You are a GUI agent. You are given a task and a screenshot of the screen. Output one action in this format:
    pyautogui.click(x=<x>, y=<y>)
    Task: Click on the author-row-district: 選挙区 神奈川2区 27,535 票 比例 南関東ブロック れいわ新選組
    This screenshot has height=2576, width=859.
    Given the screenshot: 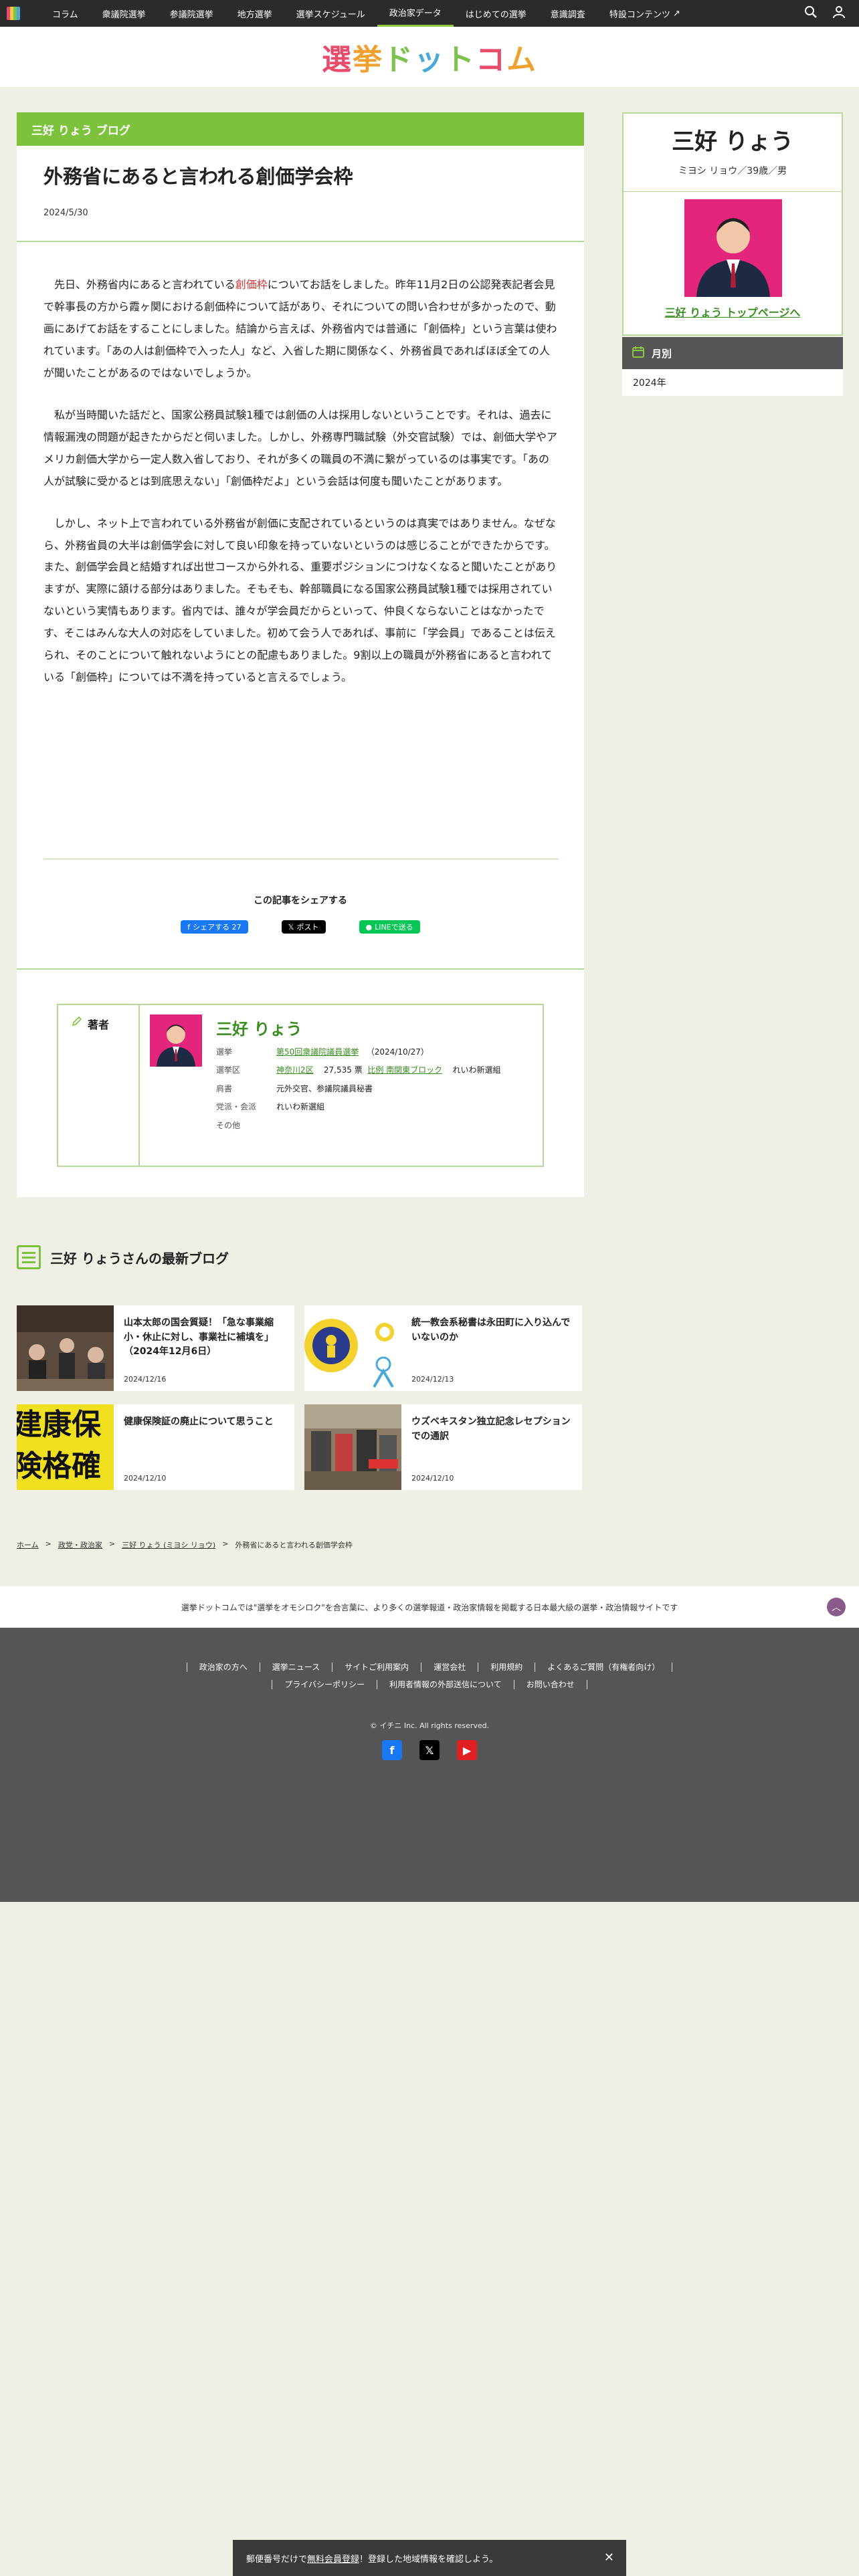 What is the action you would take?
    pyautogui.click(x=377, y=1070)
    